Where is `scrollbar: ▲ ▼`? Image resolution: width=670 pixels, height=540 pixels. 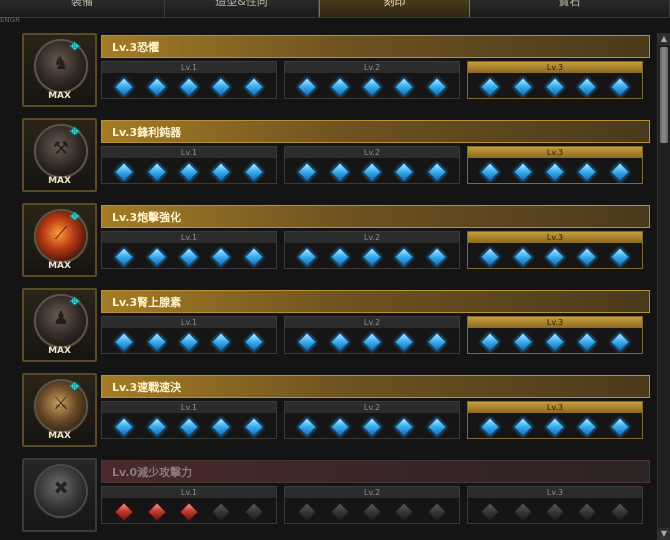
scrollbar: ▲ ▼ is located at coordinates (663, 286).